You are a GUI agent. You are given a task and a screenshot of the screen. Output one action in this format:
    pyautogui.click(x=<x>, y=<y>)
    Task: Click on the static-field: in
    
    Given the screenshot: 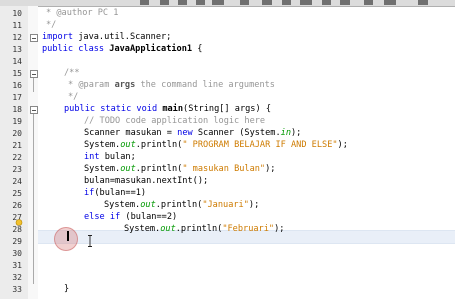 What is the action you would take?
    pyautogui.click(x=285, y=133)
    